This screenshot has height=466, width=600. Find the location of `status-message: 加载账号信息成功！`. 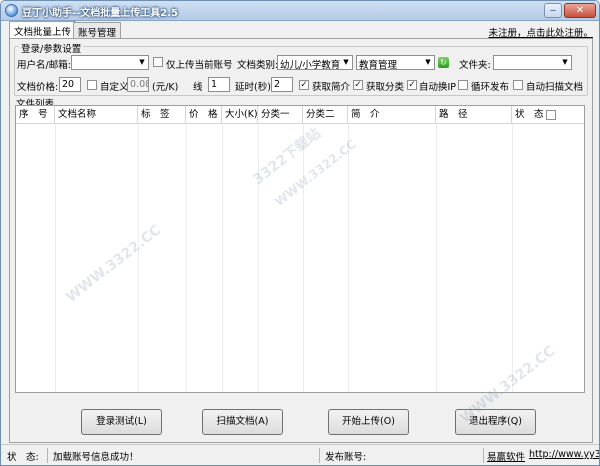

status-message: 加载账号信息成功！ is located at coordinates (96, 457).